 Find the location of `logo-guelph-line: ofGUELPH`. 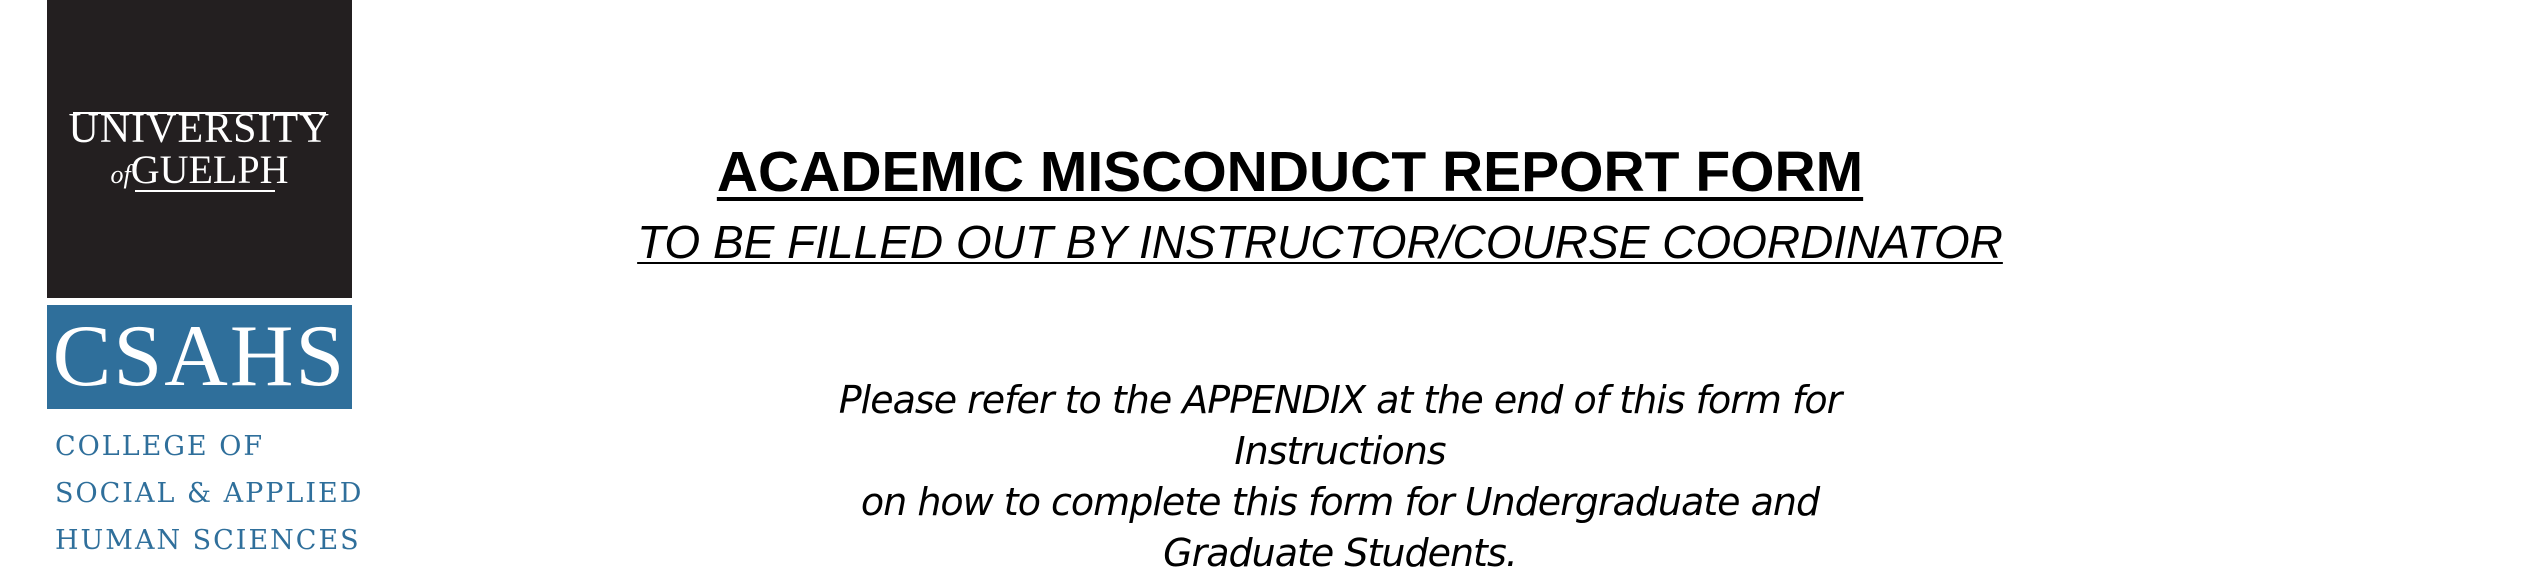

logo-guelph-line: ofGUELPH is located at coordinates (199, 172).